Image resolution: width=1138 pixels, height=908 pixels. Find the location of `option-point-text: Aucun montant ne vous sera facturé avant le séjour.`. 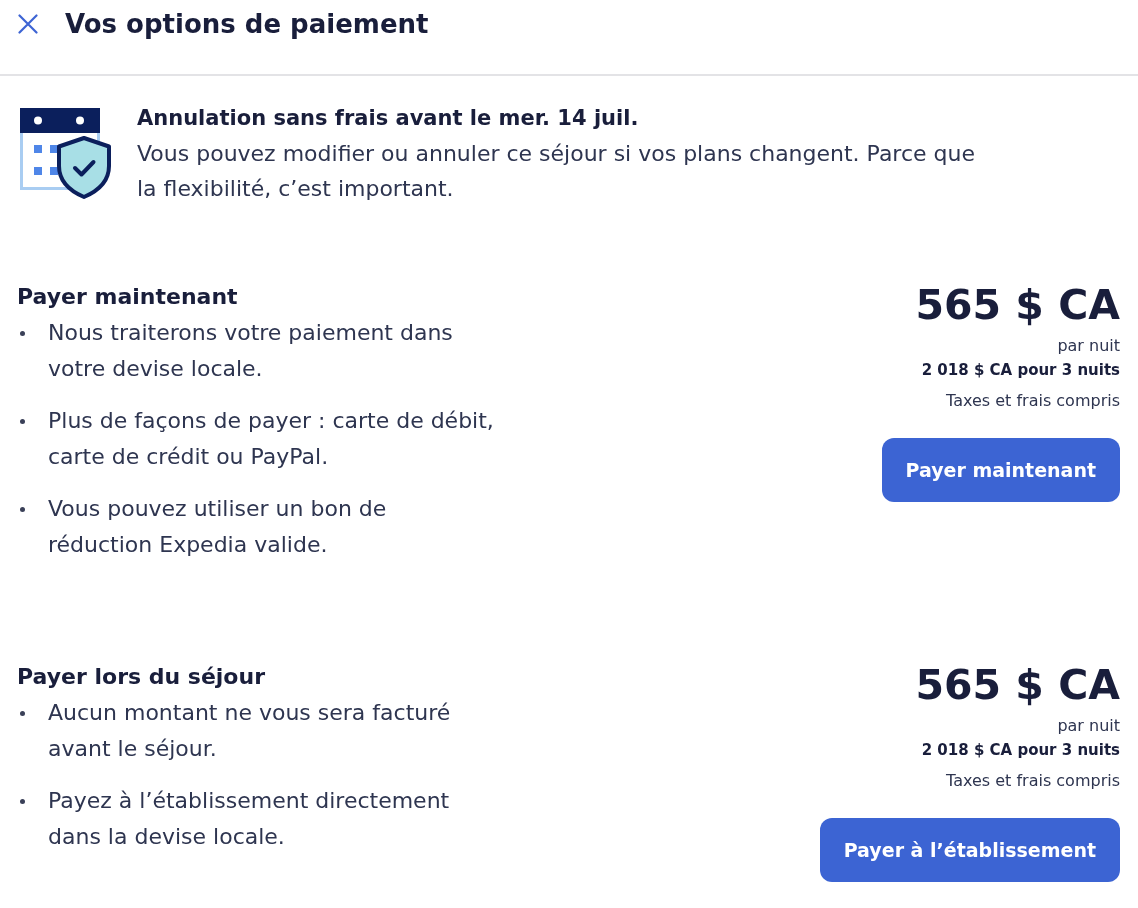

option-point-text: Aucun montant ne vous sera facturé avant le séjour. is located at coordinates (250, 731).